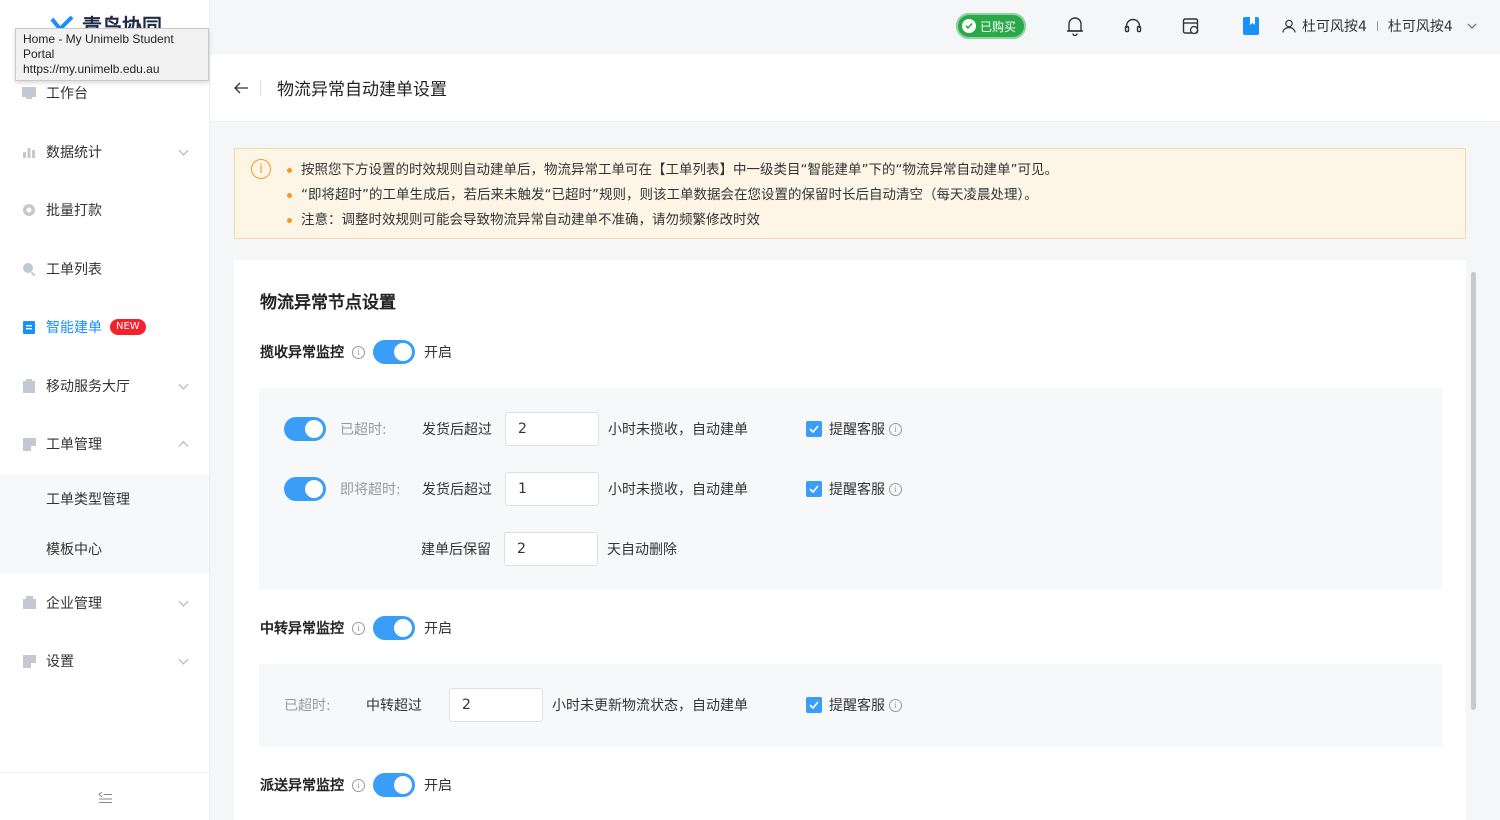 Image resolution: width=1500 pixels, height=820 pixels. I want to click on collect-overdue-rule: 已超时: 发货后超过 2 小时未揽收，自动建单 提醒客服 i, so click(597, 429).